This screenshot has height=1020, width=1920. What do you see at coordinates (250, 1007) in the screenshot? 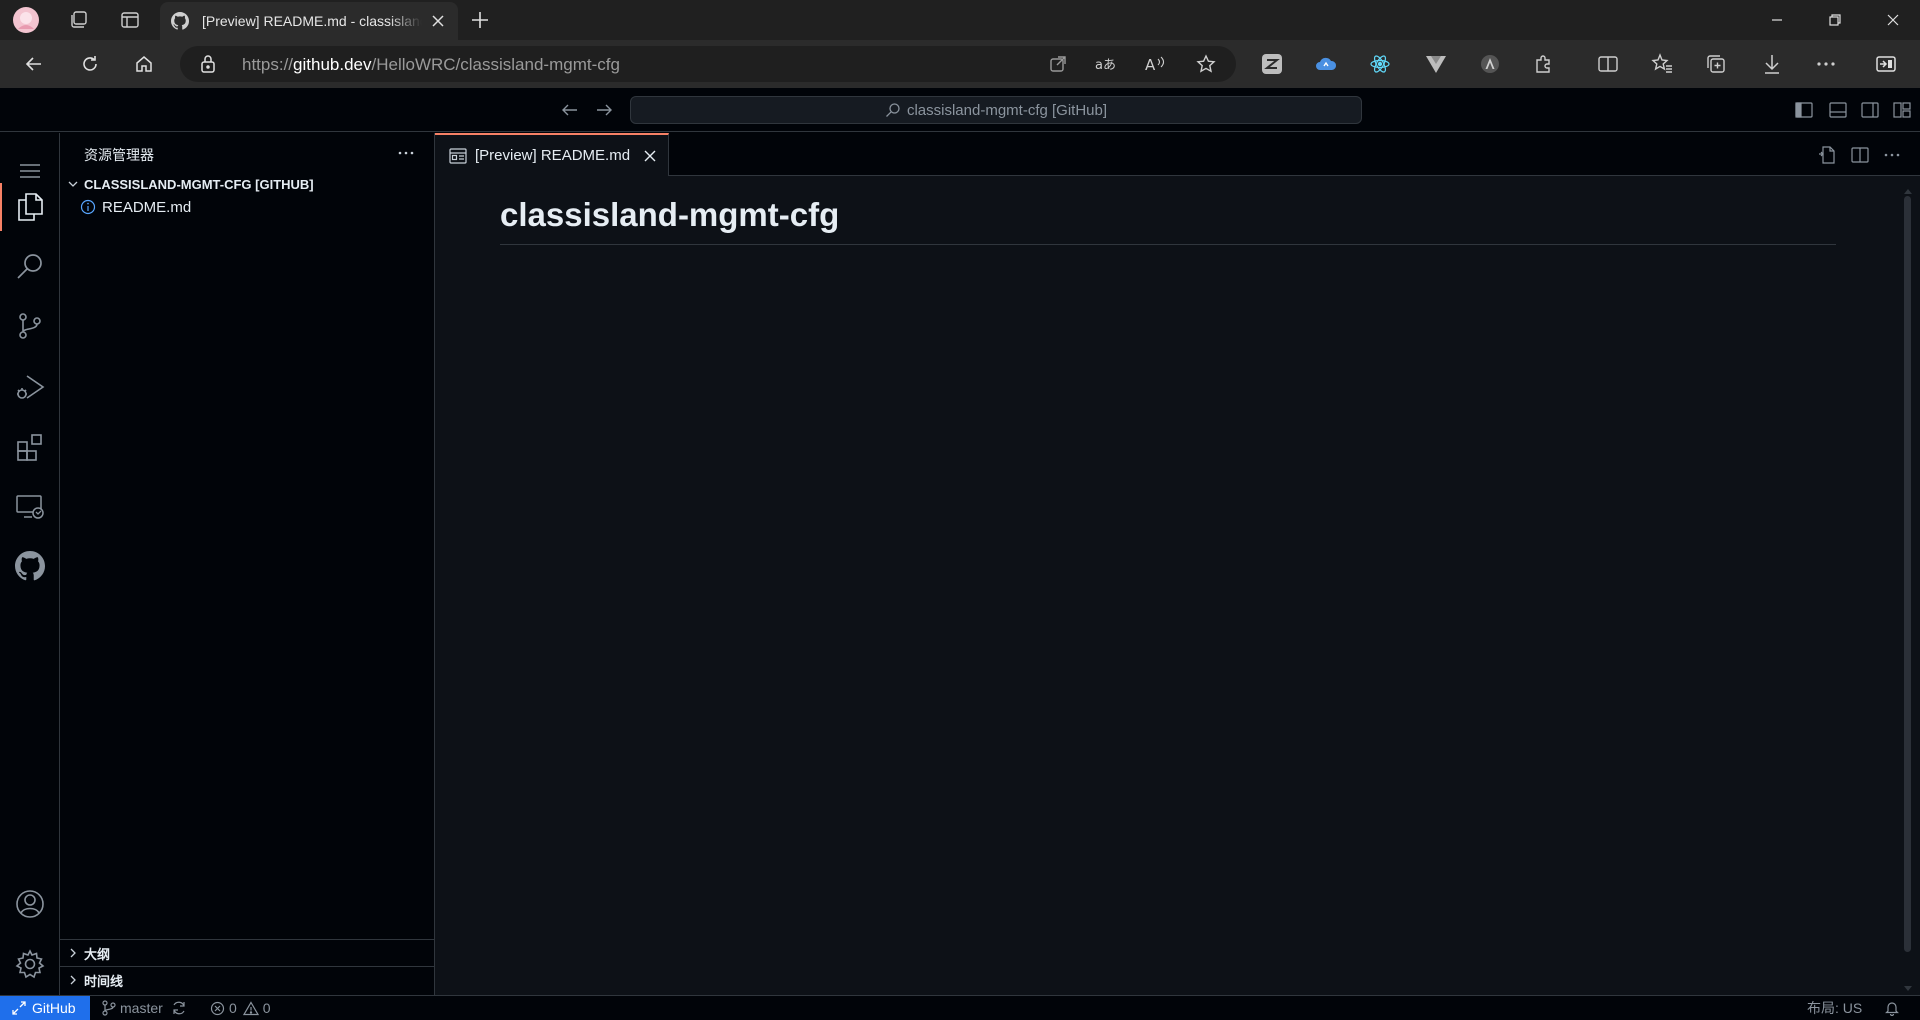
I see `warning-icon` at bounding box center [250, 1007].